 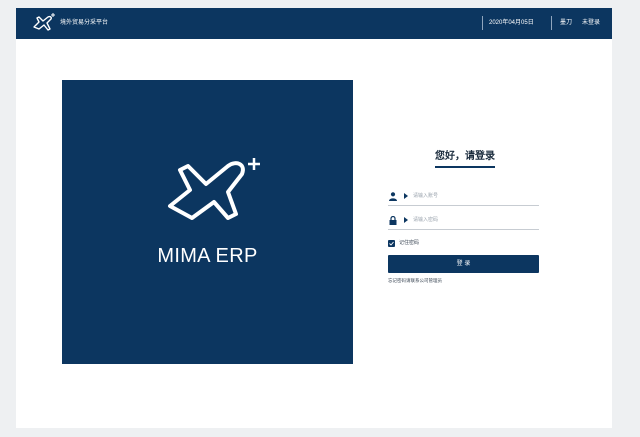 I want to click on title-underline, so click(x=465, y=167).